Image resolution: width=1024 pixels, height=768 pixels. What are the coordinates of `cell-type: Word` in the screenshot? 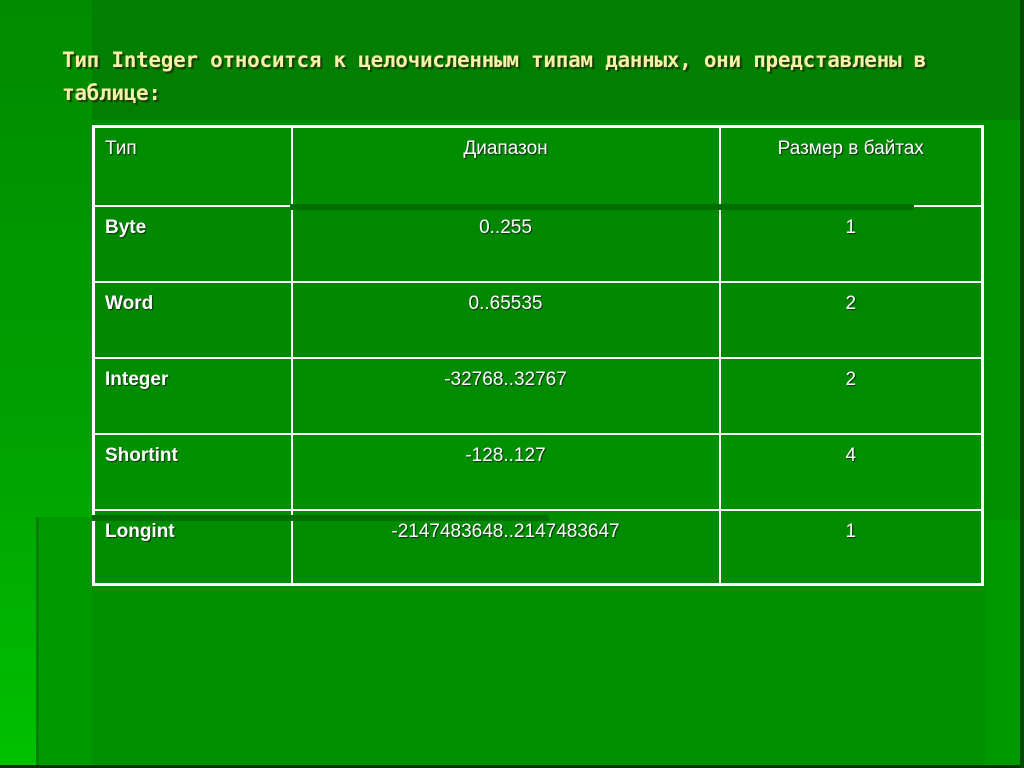 It's located at (192, 319).